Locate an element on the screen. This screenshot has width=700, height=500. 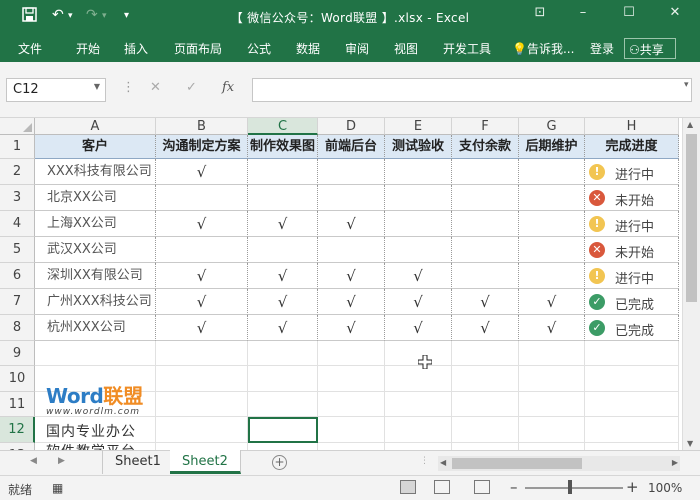
prev-sheet-icon: ◀ is located at coordinates (33, 461).